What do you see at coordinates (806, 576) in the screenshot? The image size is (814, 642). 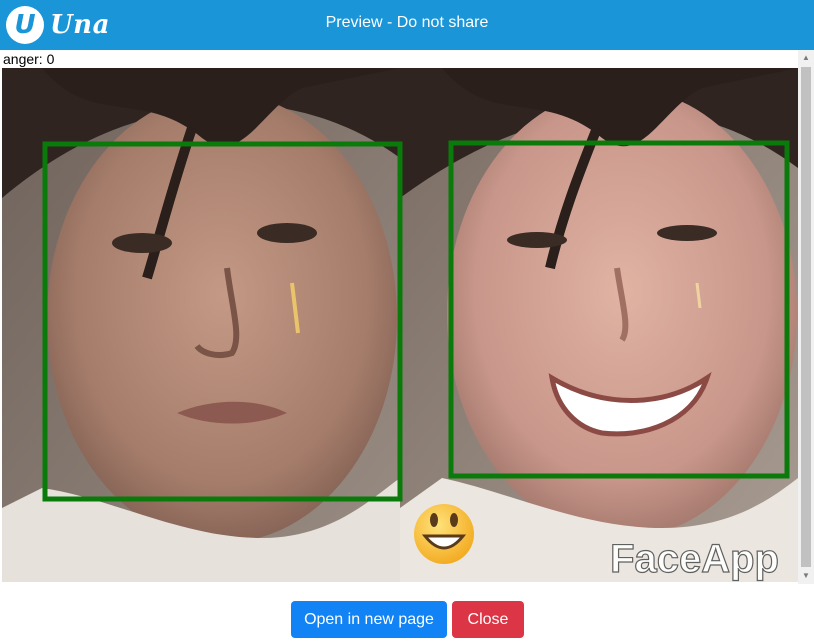 I see `scroll-down-icon: ▼` at bounding box center [806, 576].